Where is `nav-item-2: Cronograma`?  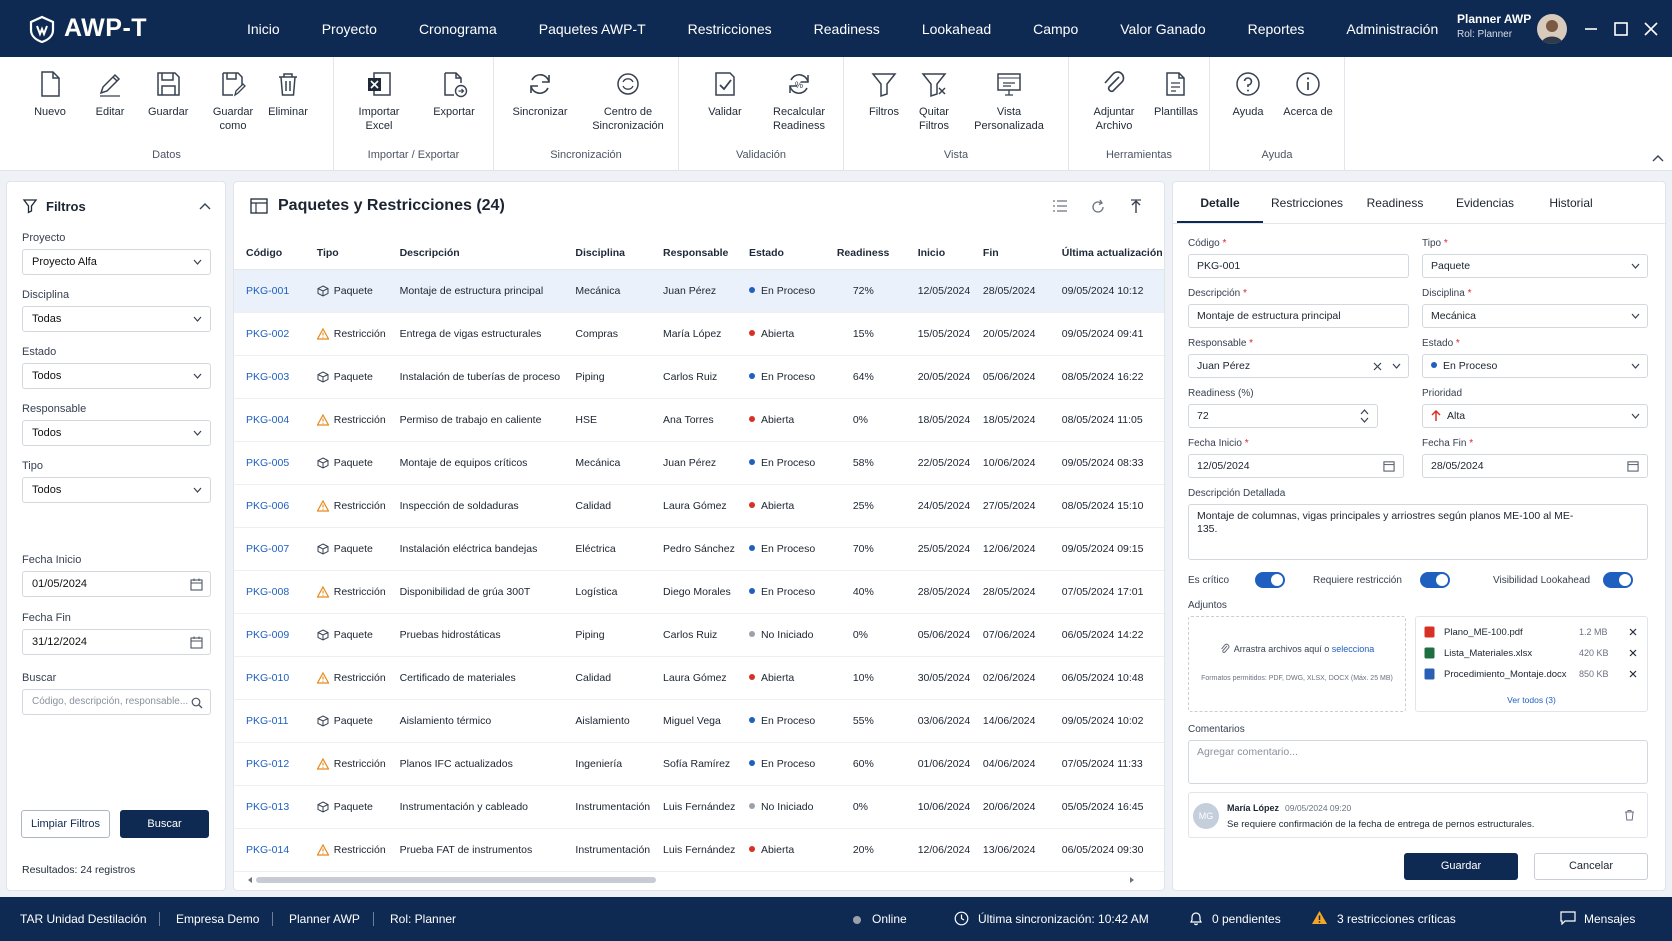
nav-item-2: Cronograma is located at coordinates (458, 29).